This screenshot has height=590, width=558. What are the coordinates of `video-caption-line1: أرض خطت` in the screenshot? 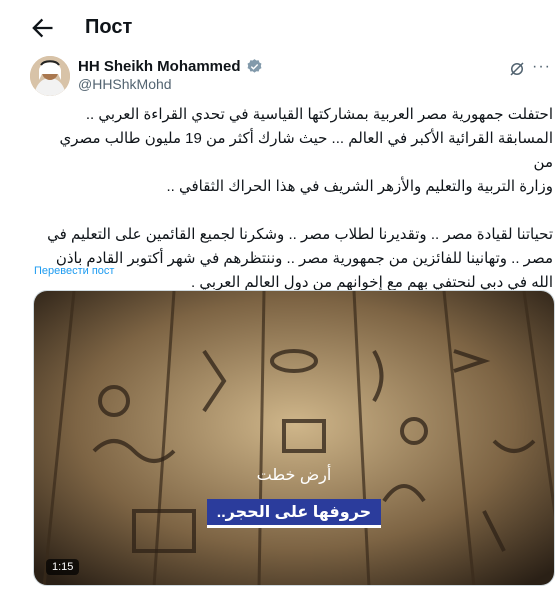 It's located at (294, 475).